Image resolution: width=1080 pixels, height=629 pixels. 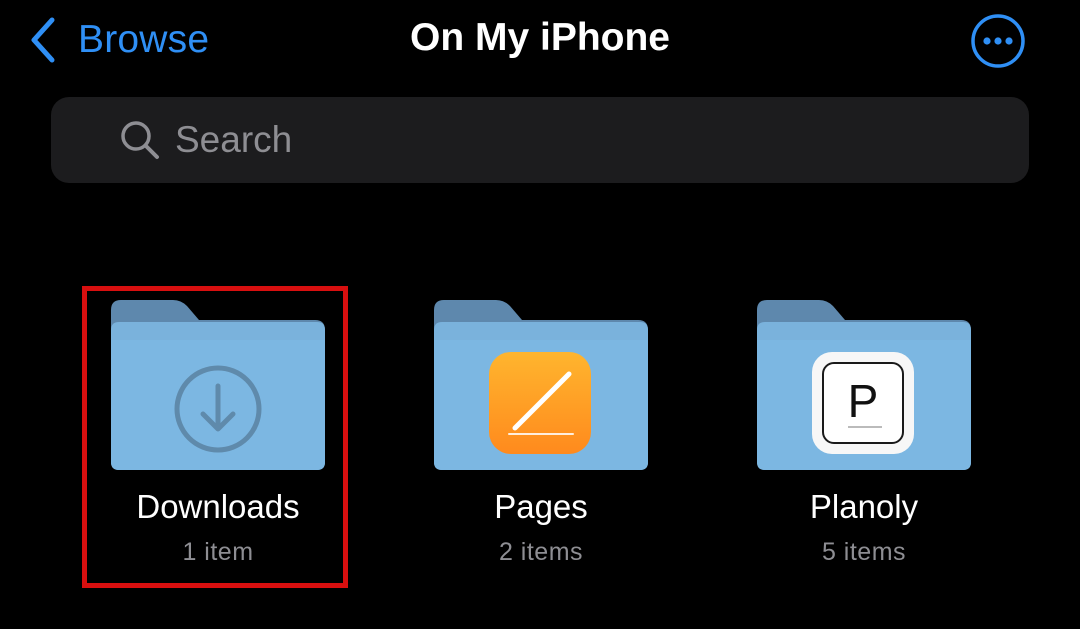 I want to click on planoly-app-icon: P, so click(x=863, y=403).